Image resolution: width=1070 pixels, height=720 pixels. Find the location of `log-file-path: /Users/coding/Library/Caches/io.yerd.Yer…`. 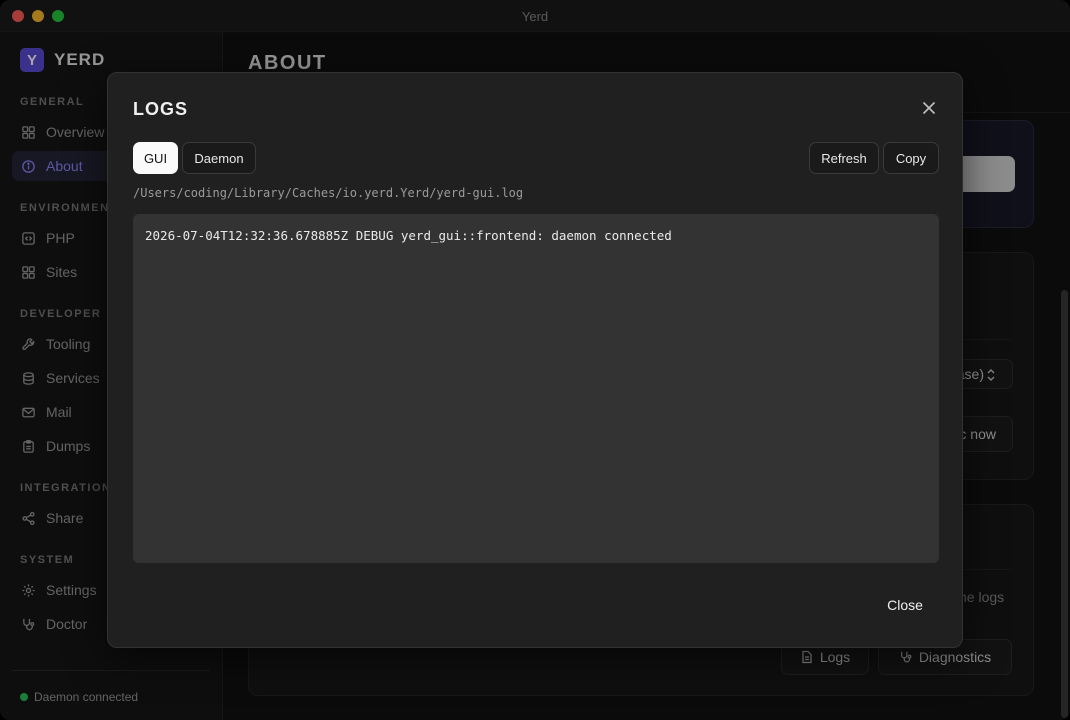

log-file-path: /Users/coding/Library/Caches/io.yerd.Yer… is located at coordinates (328, 193).